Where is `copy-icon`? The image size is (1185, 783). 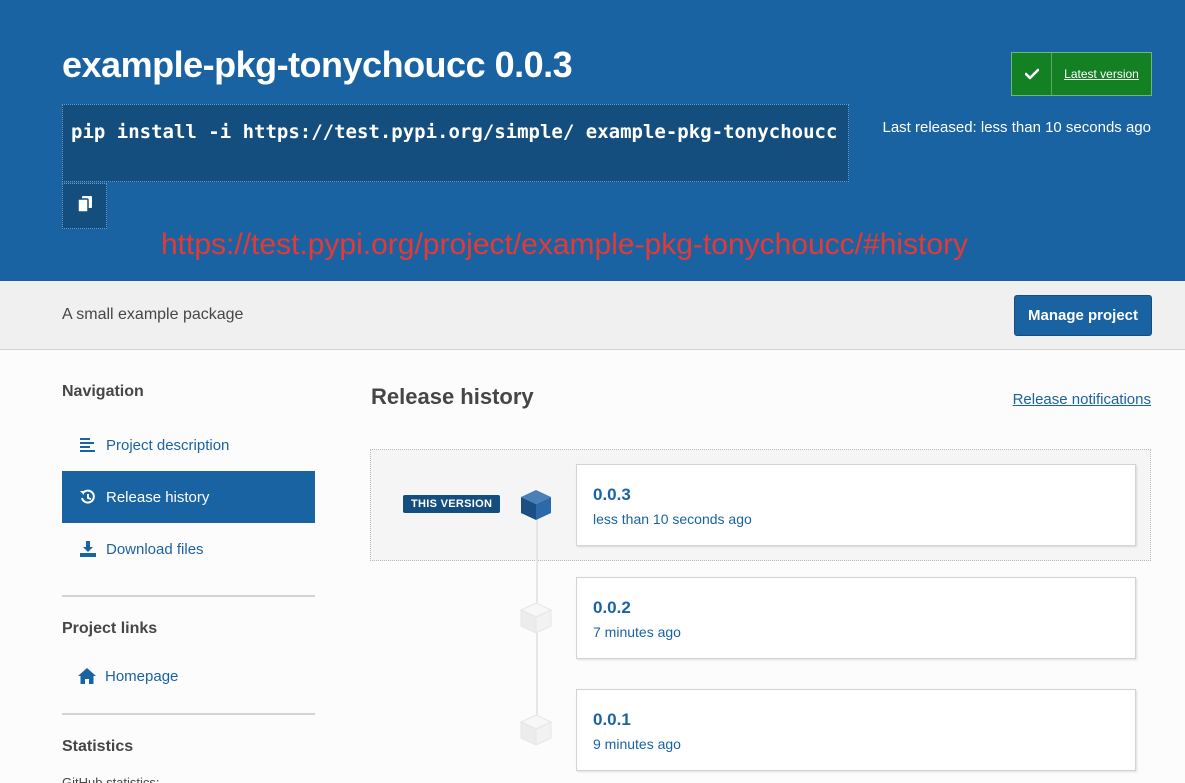 copy-icon is located at coordinates (84, 206).